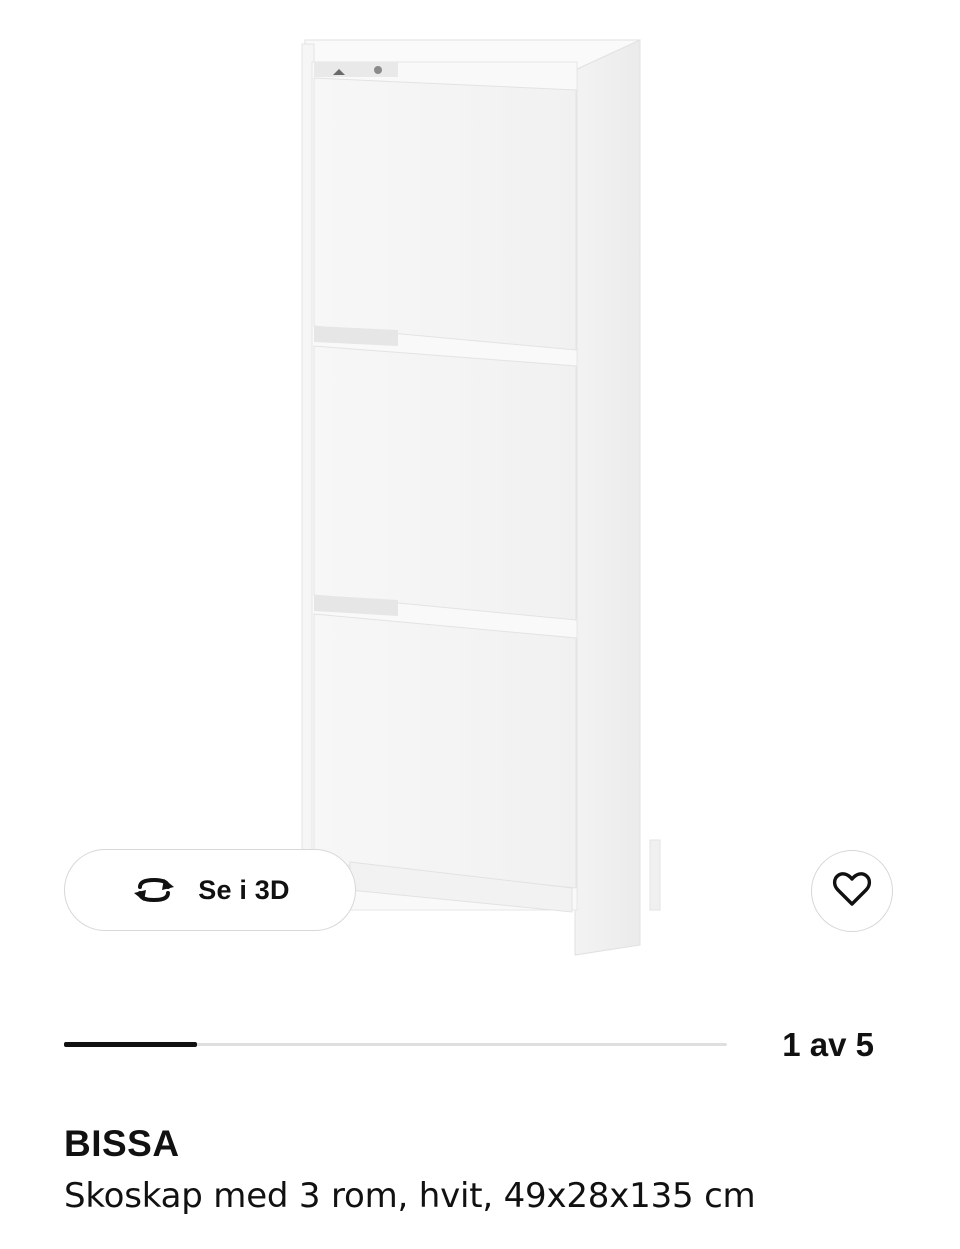 This screenshot has width=960, height=1249. What do you see at coordinates (122, 1143) in the screenshot?
I see `product-name: BISSA` at bounding box center [122, 1143].